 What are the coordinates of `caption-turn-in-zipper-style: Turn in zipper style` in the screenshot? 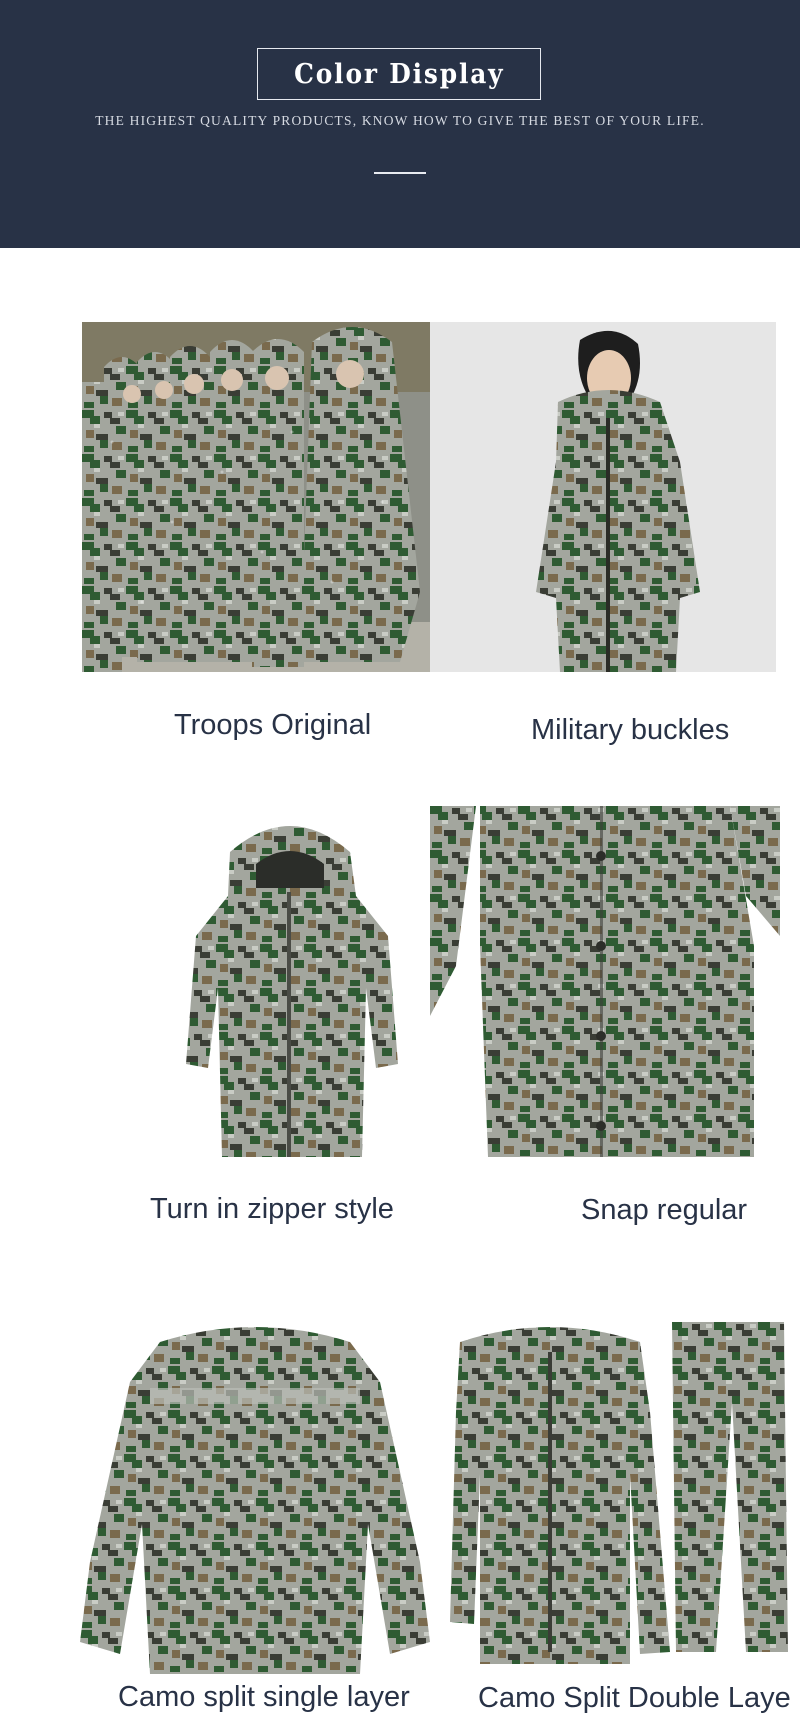 It's located at (272, 1209).